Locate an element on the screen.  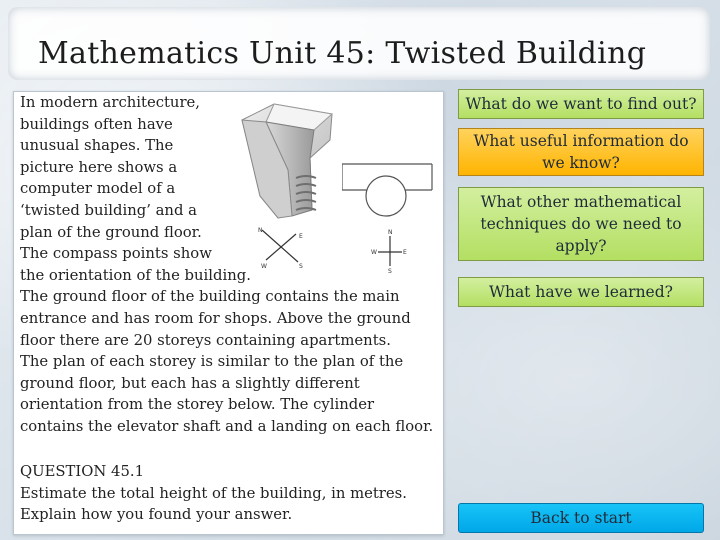
learned-button: What have we learned? is located at coordinates (581, 292).